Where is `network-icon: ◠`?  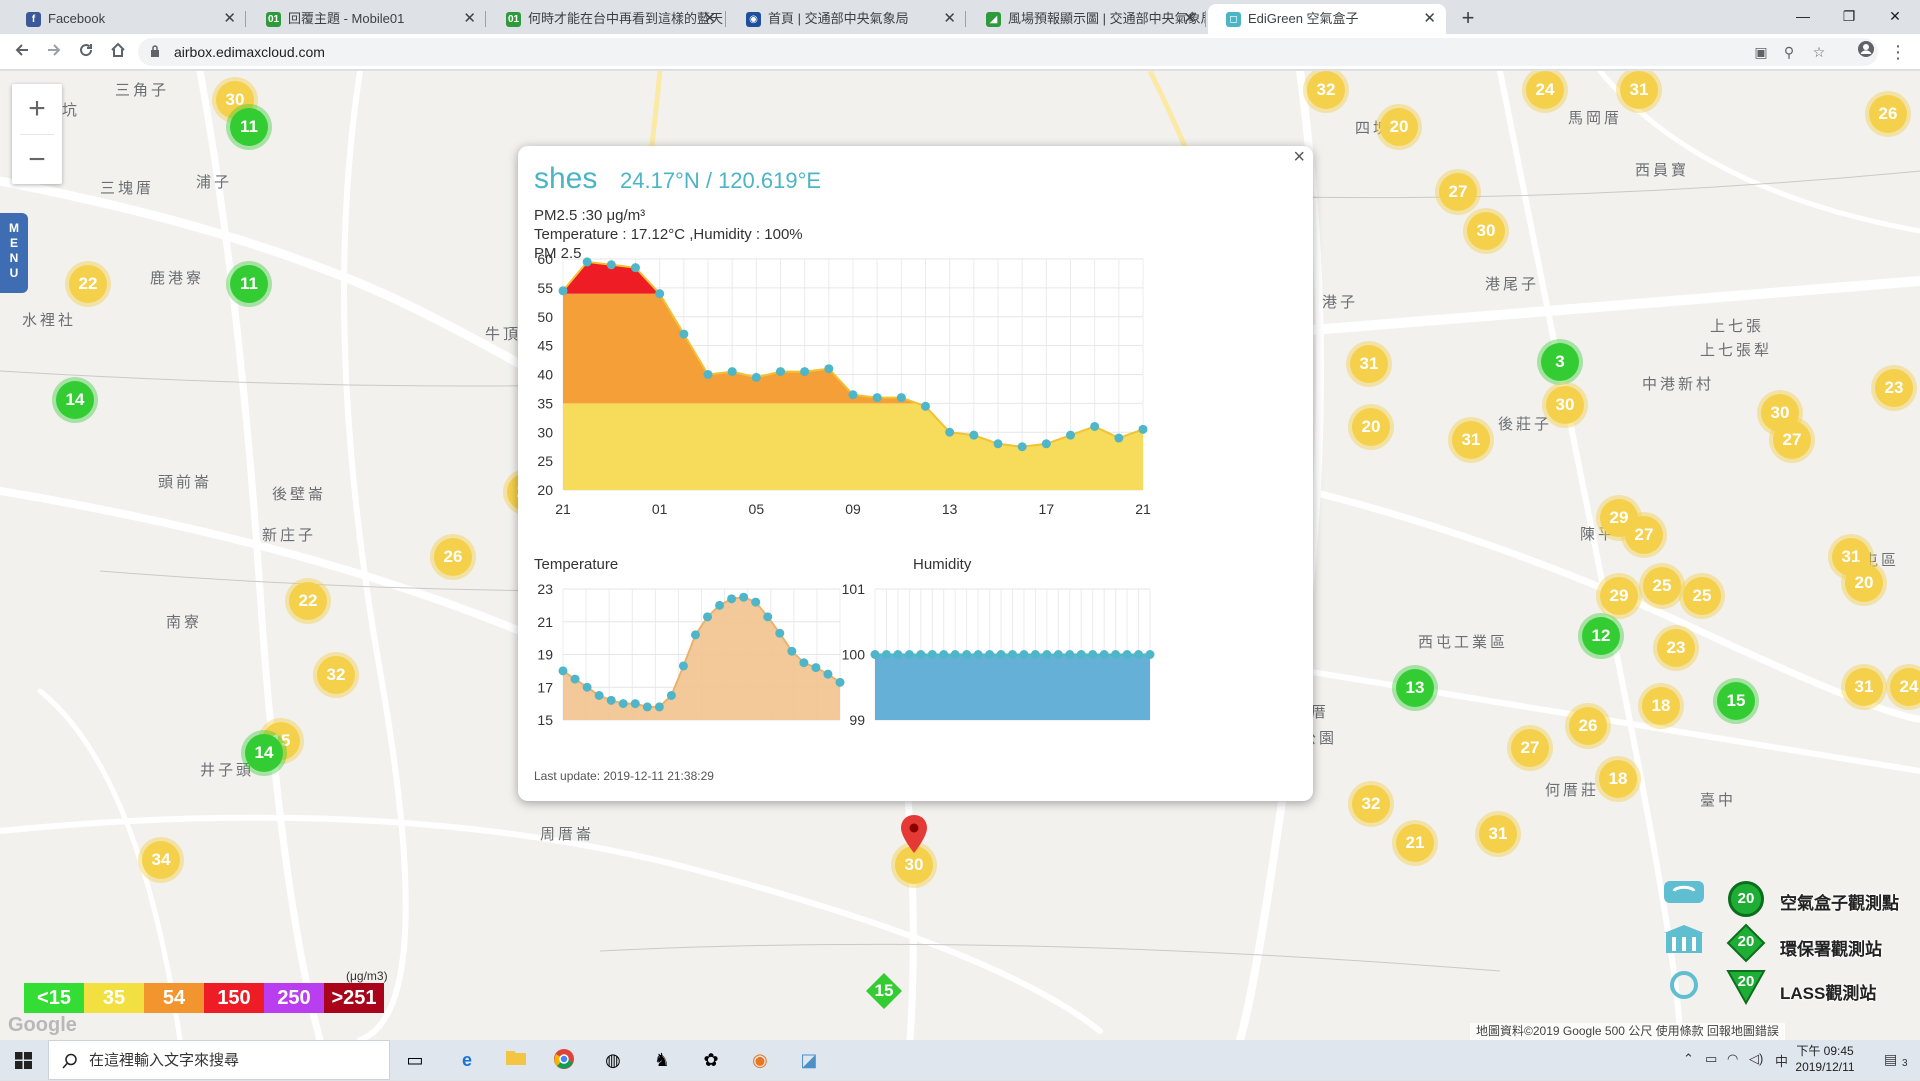
network-icon: ◠ is located at coordinates (1732, 1059).